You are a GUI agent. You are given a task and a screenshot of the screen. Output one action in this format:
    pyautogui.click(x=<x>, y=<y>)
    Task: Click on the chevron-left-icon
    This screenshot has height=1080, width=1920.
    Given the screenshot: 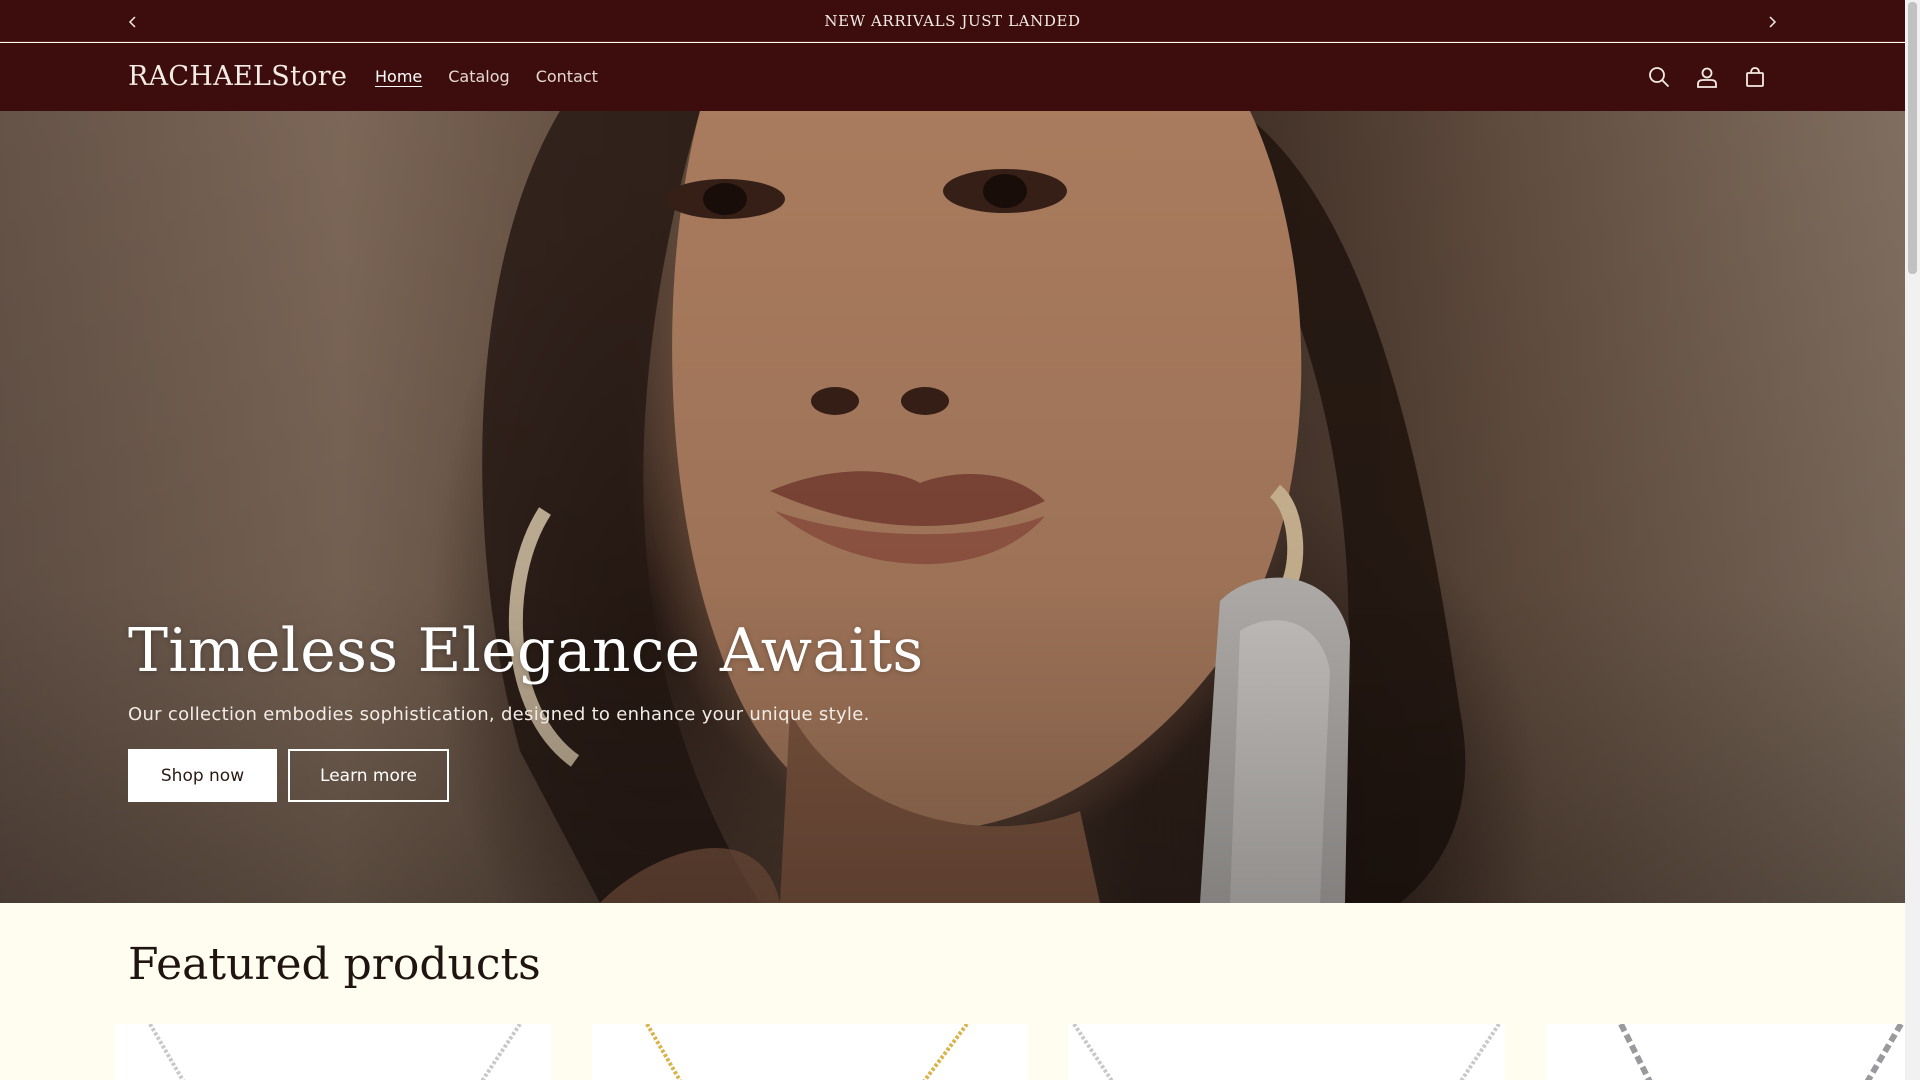 What is the action you would take?
    pyautogui.click(x=132, y=22)
    